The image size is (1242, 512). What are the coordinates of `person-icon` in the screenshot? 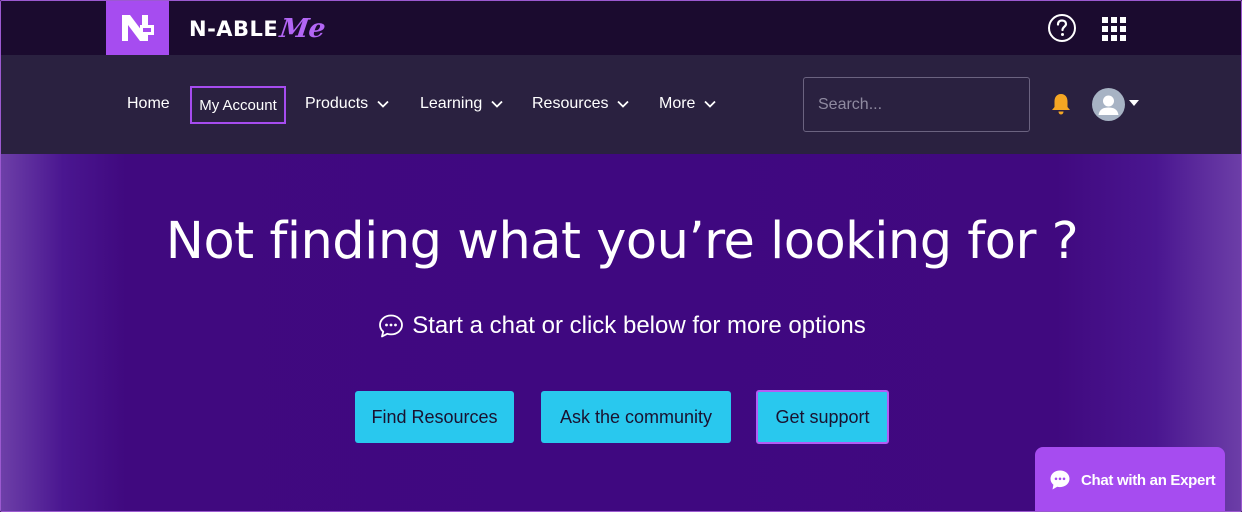 It's located at (1108, 105).